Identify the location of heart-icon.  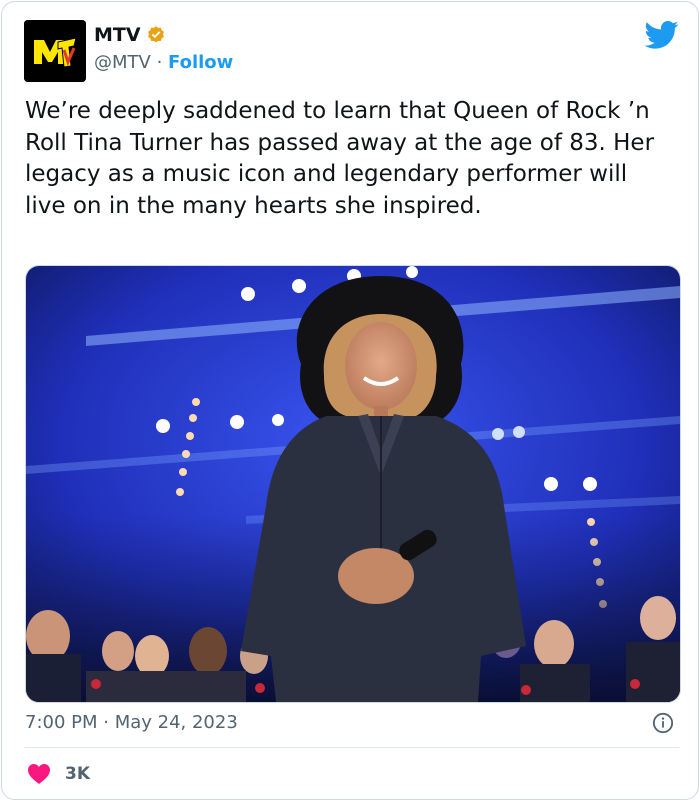
(39, 774).